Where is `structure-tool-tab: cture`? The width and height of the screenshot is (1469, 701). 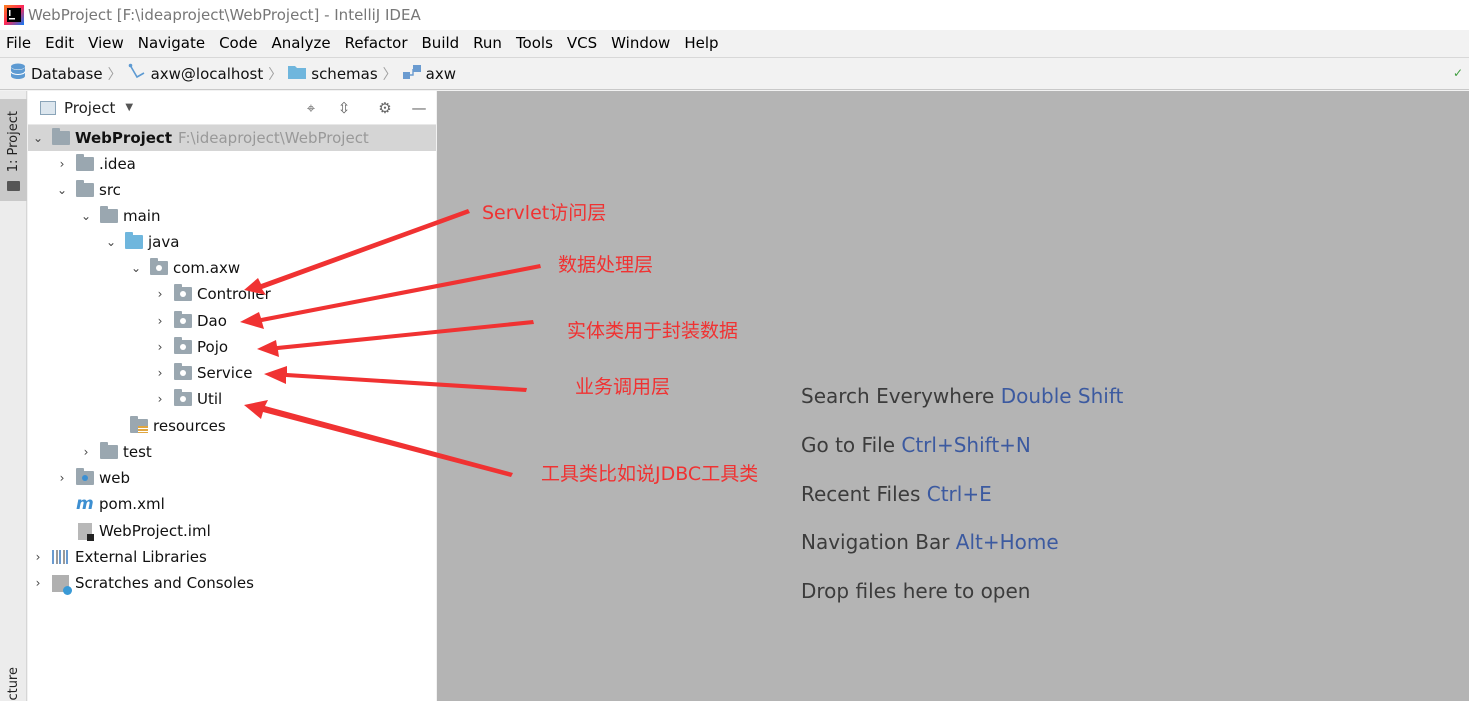 structure-tool-tab: cture is located at coordinates (13, 684).